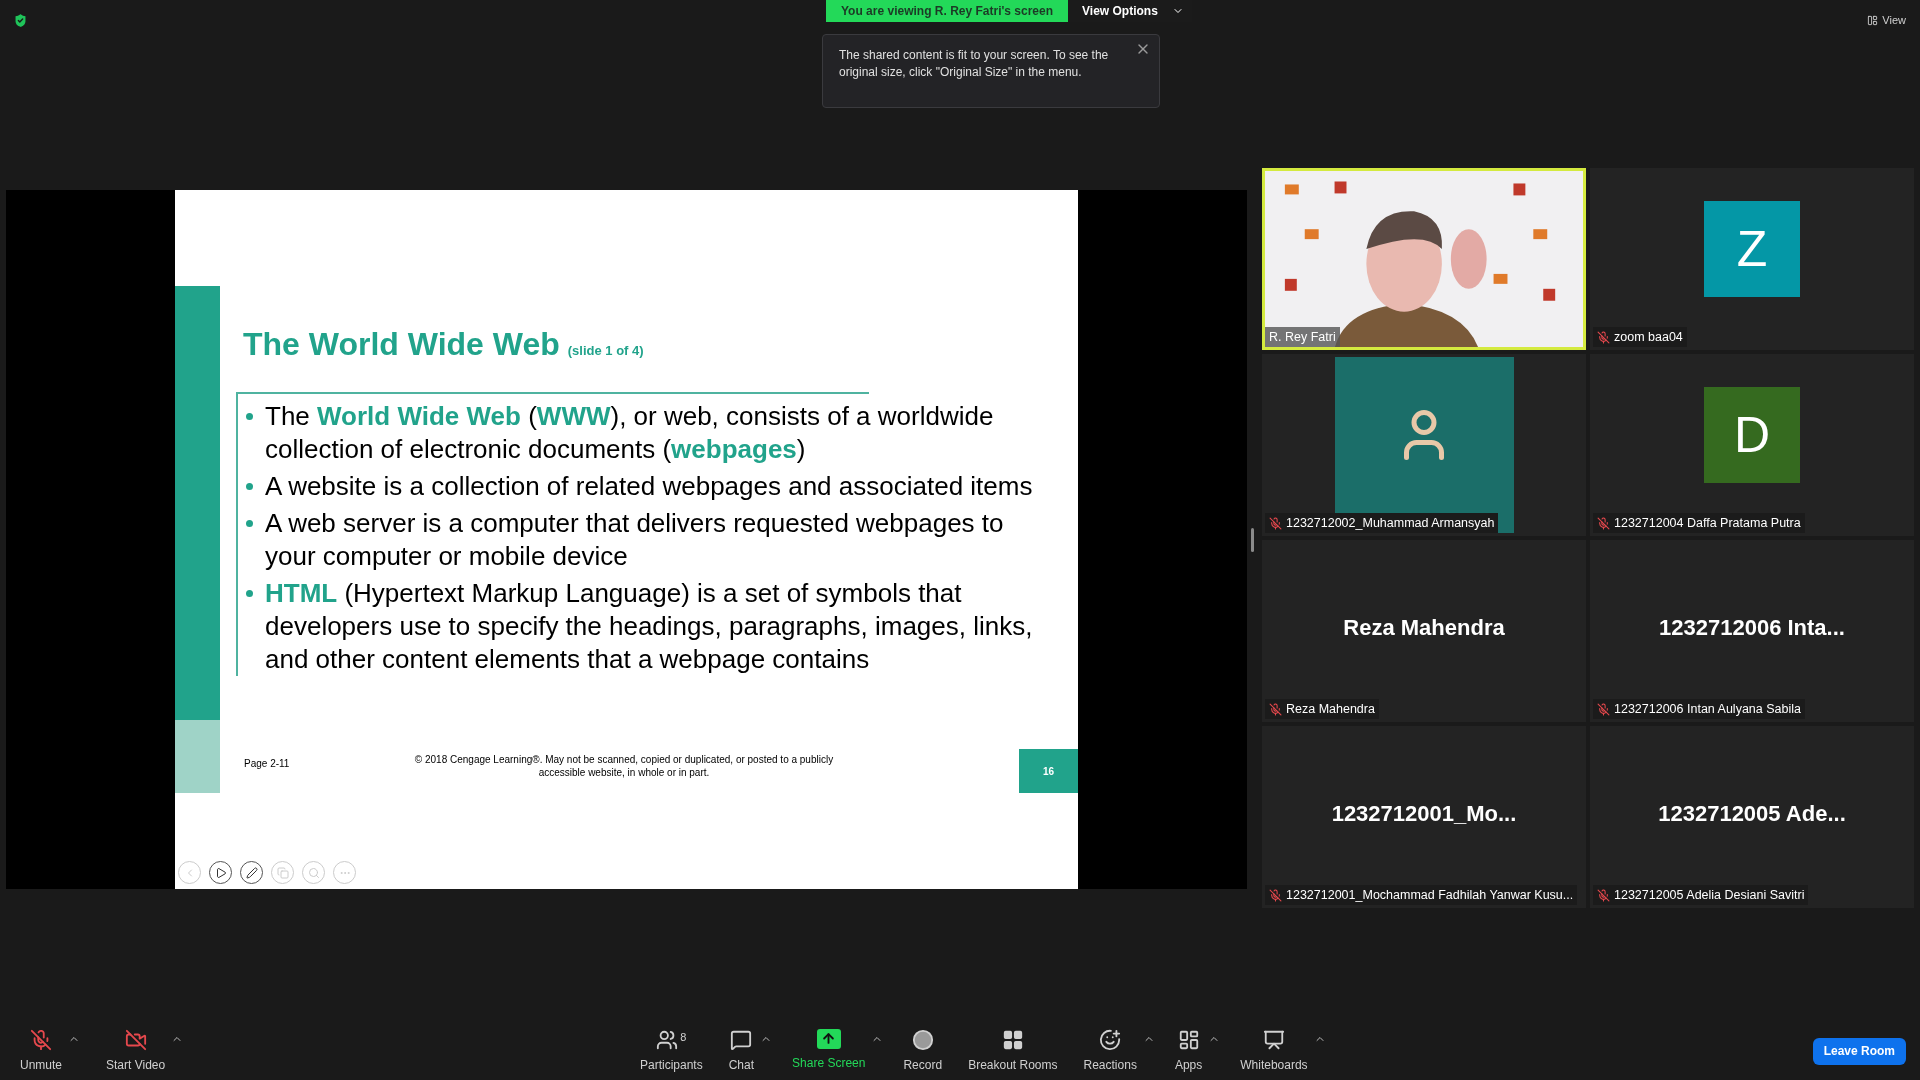  I want to click on sharing-banner: You are viewing R. Rey Fatri's screen, so click(947, 11).